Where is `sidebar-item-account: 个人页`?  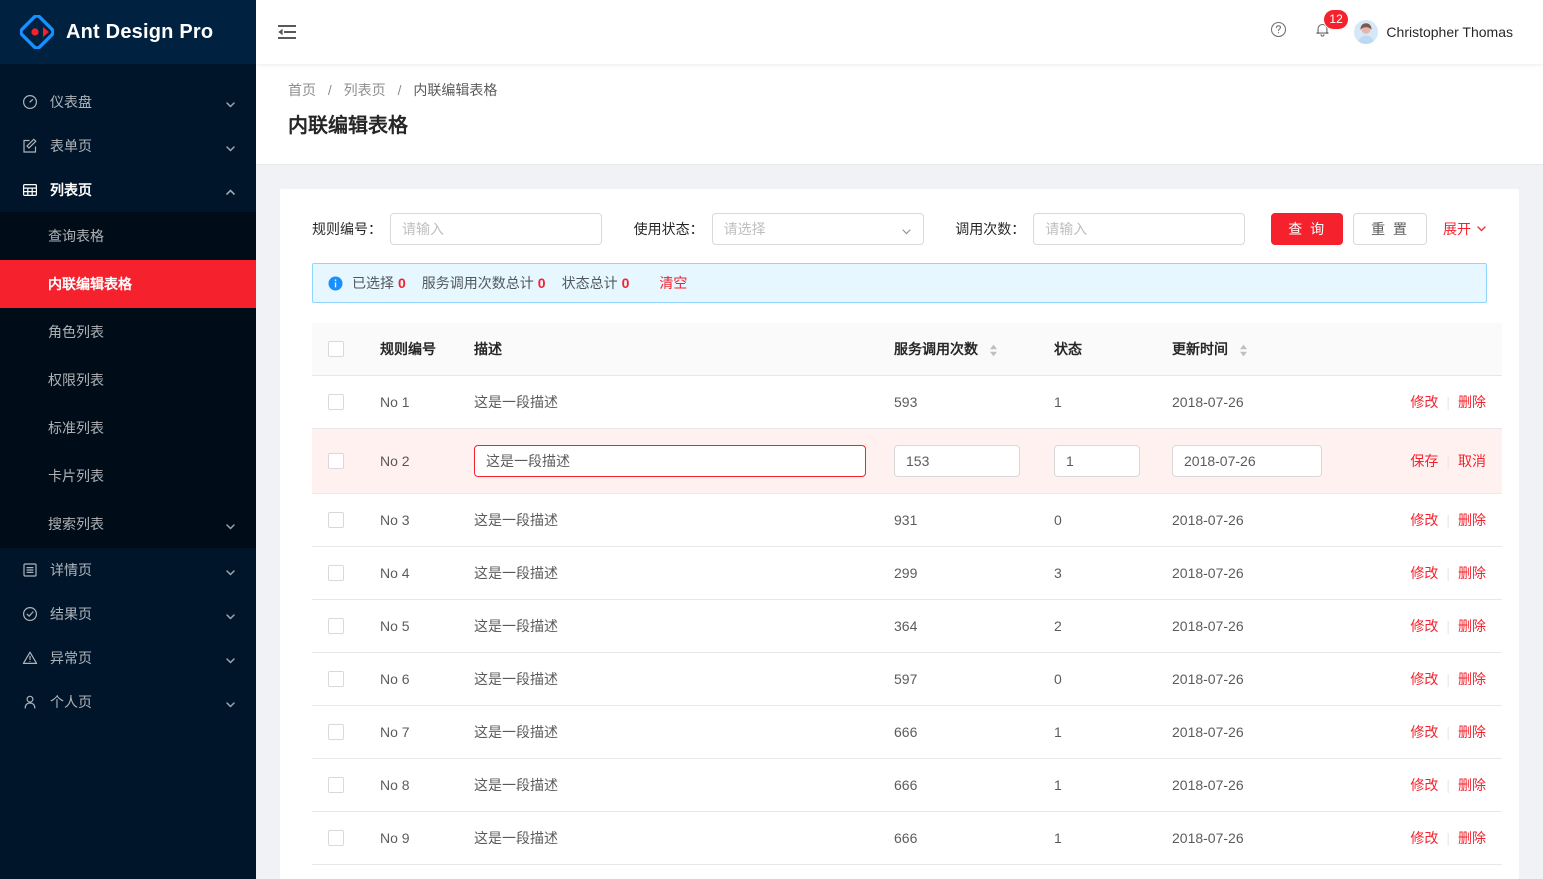 sidebar-item-account: 个人页 is located at coordinates (128, 702).